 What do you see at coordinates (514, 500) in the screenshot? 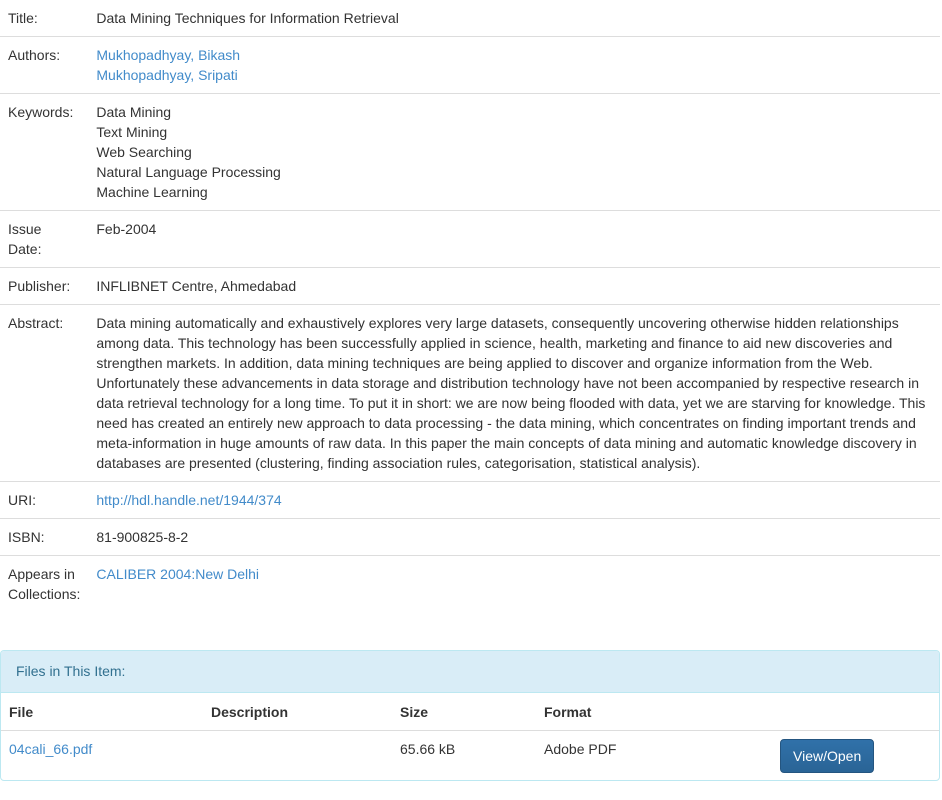
I see `uri-cell: http://hdl.handle.net/1944/374` at bounding box center [514, 500].